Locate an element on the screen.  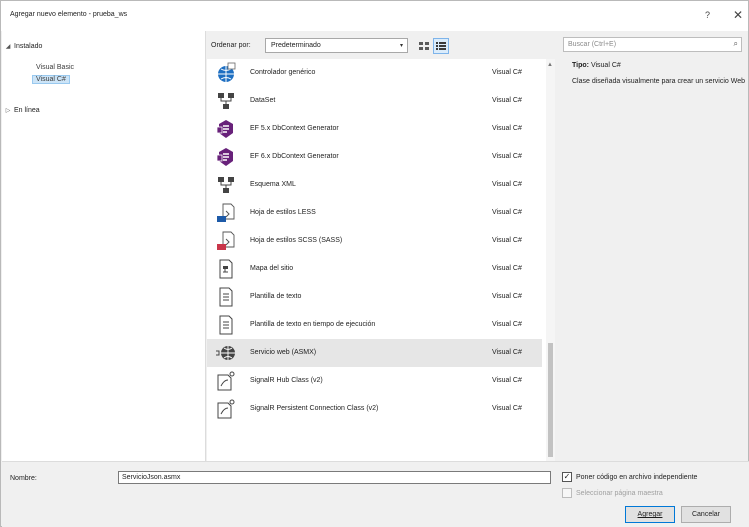
type-value: Visual C# is located at coordinates (605, 65).